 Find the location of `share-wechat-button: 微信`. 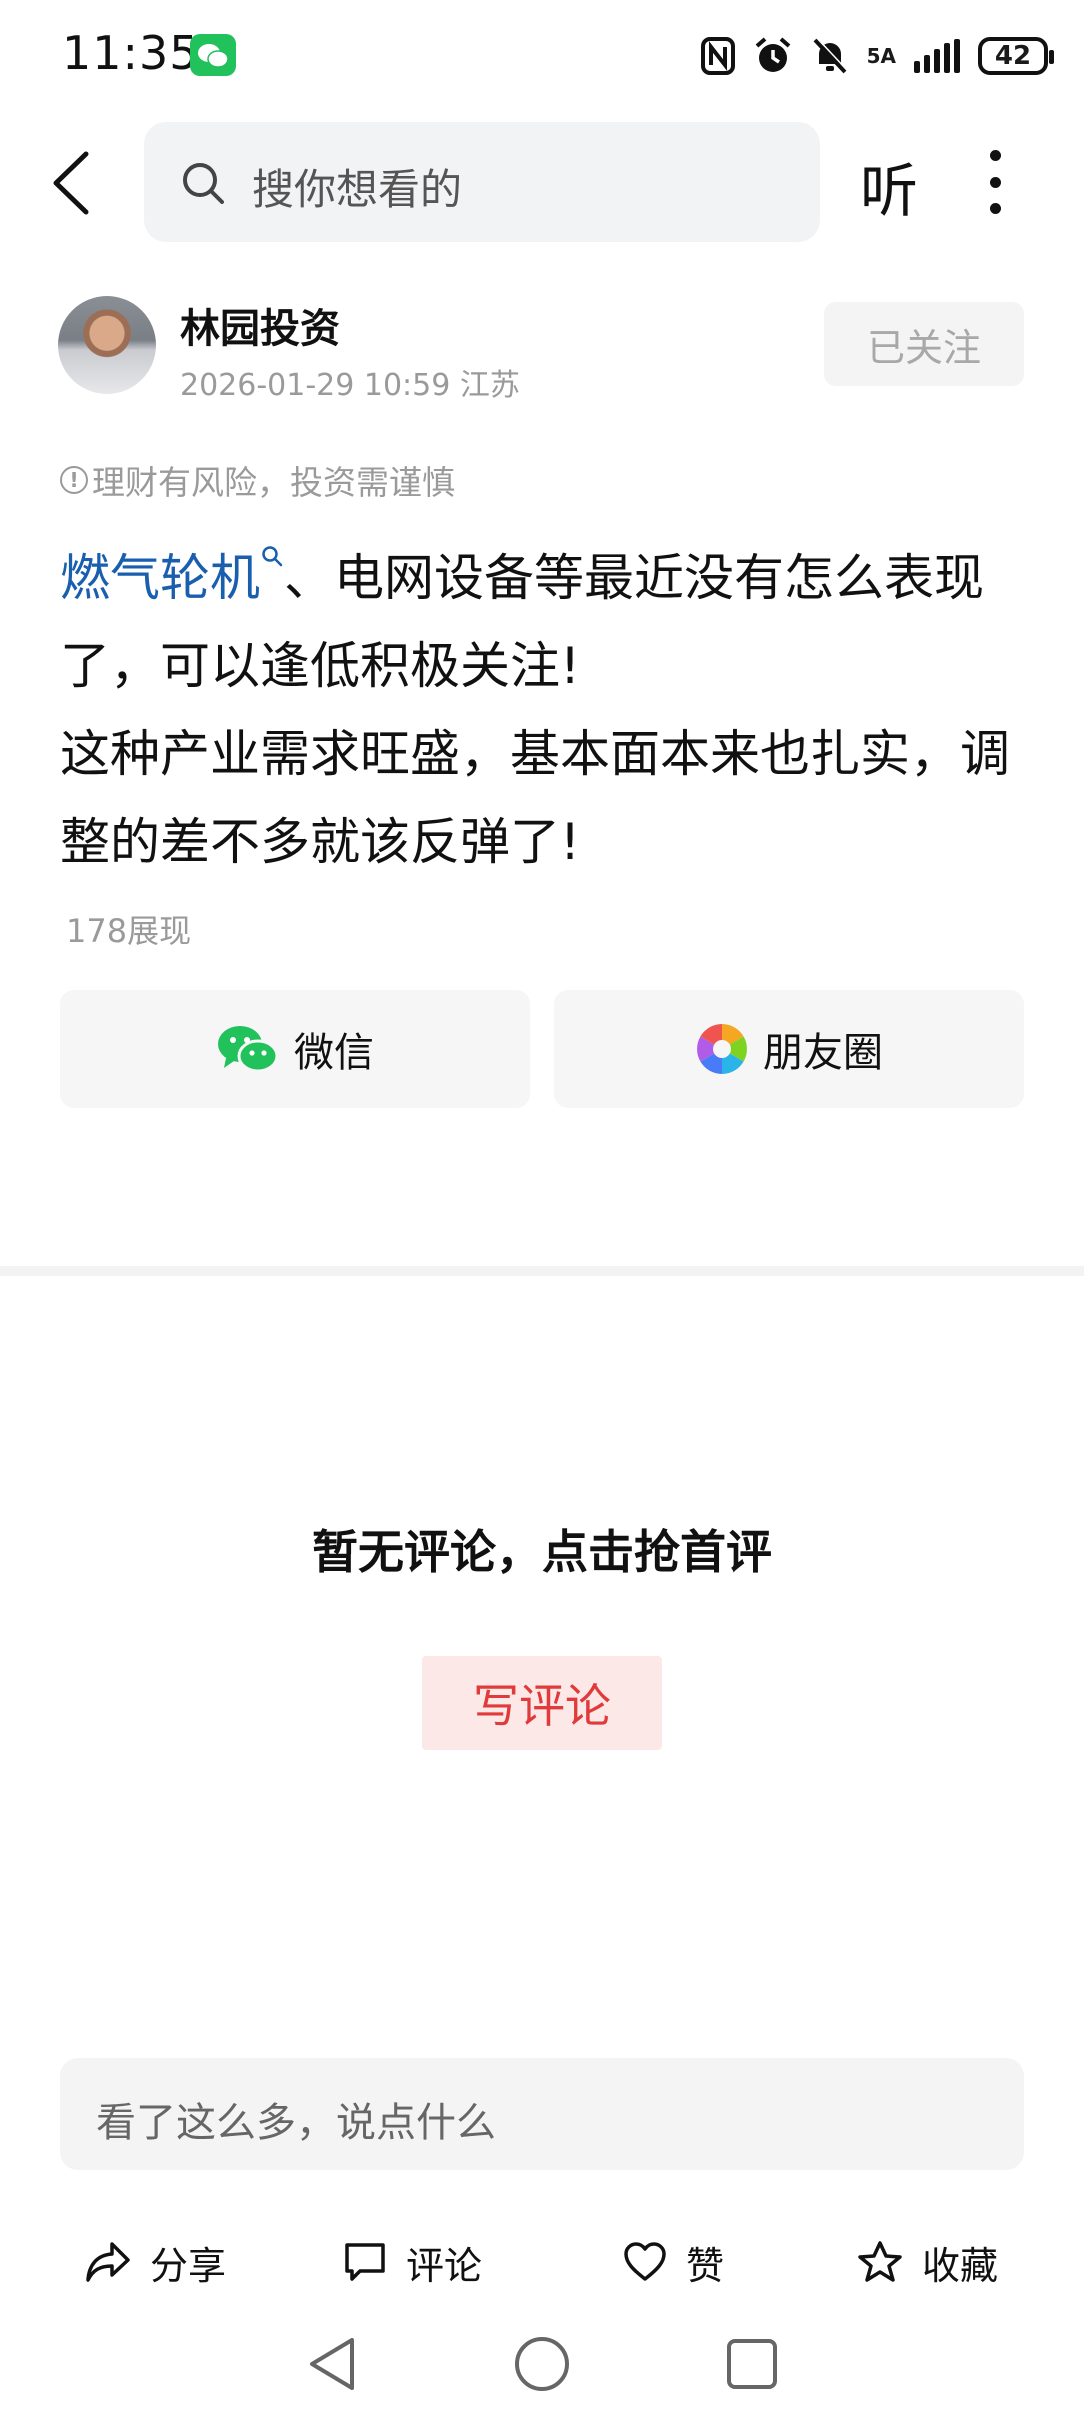

share-wechat-button: 微信 is located at coordinates (295, 1049).